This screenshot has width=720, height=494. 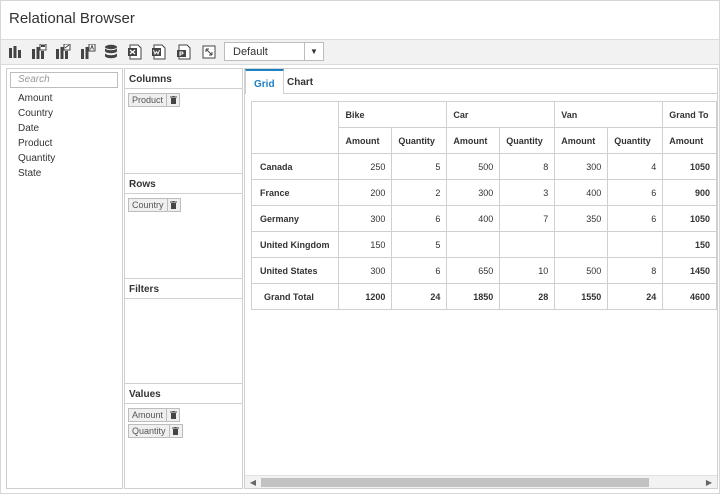 I want to click on total-cell: 1200, so click(x=365, y=296).